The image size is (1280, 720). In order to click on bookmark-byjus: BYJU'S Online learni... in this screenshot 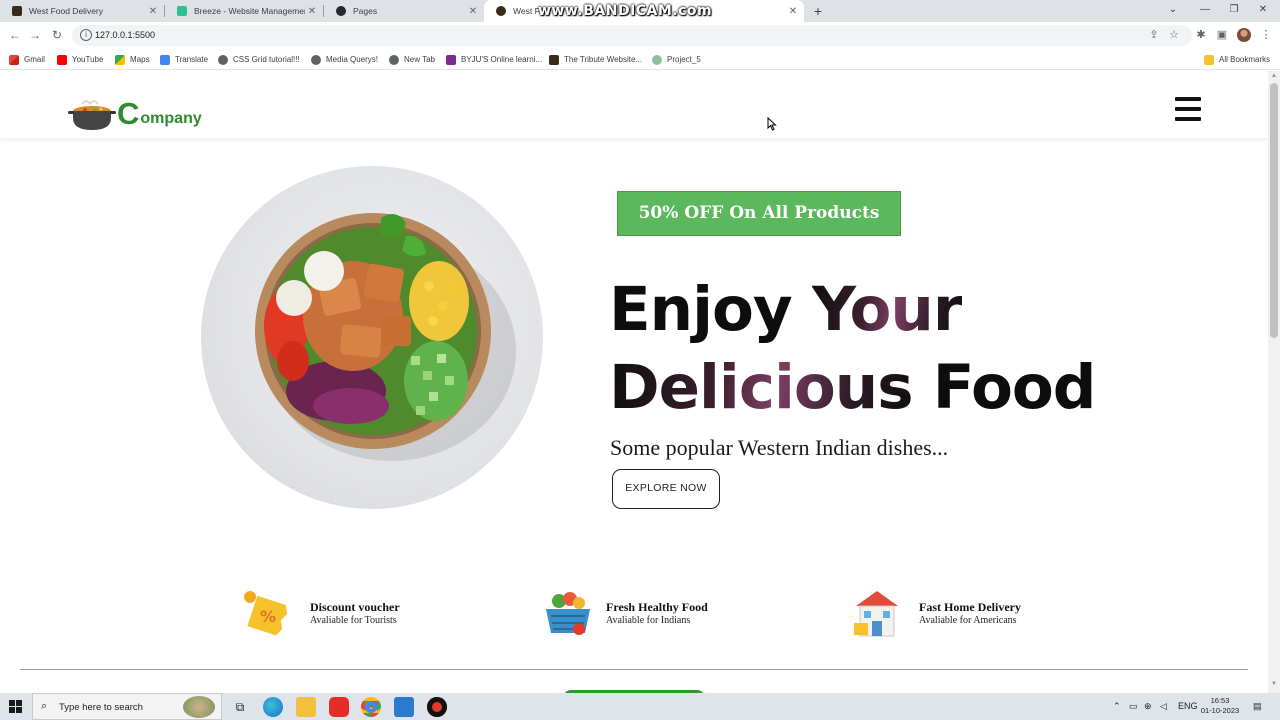, I will do `click(494, 59)`.